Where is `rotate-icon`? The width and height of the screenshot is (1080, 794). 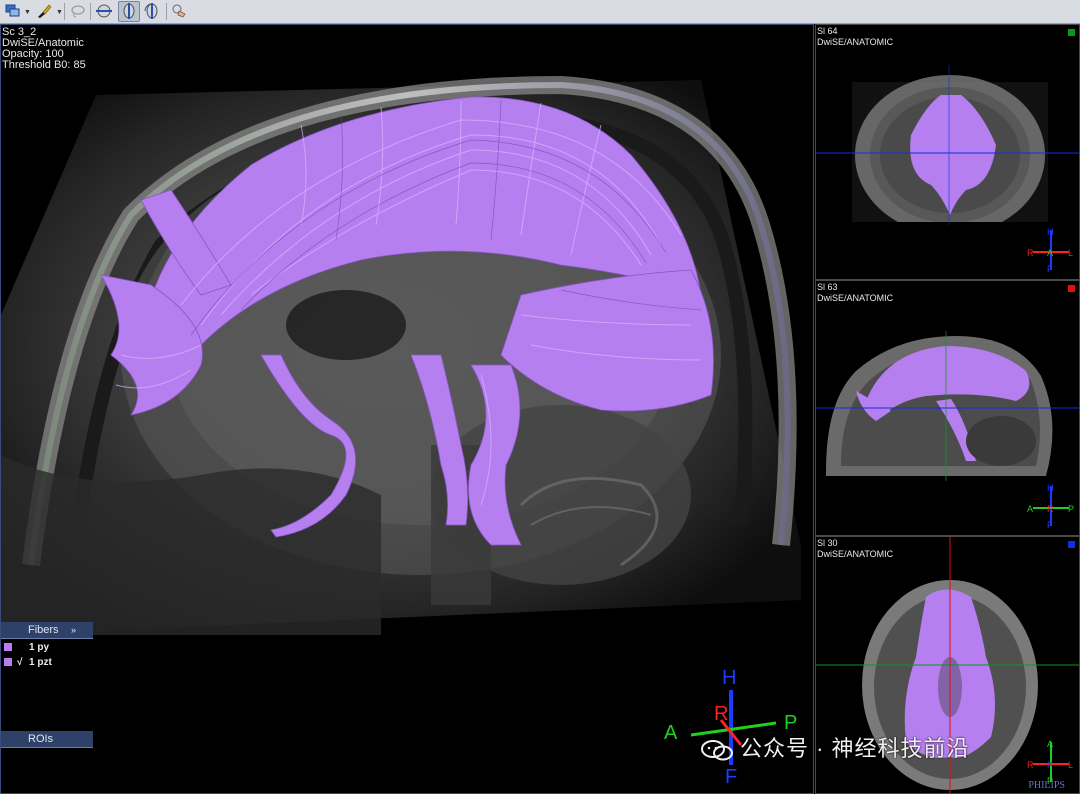 rotate-icon is located at coordinates (152, 11).